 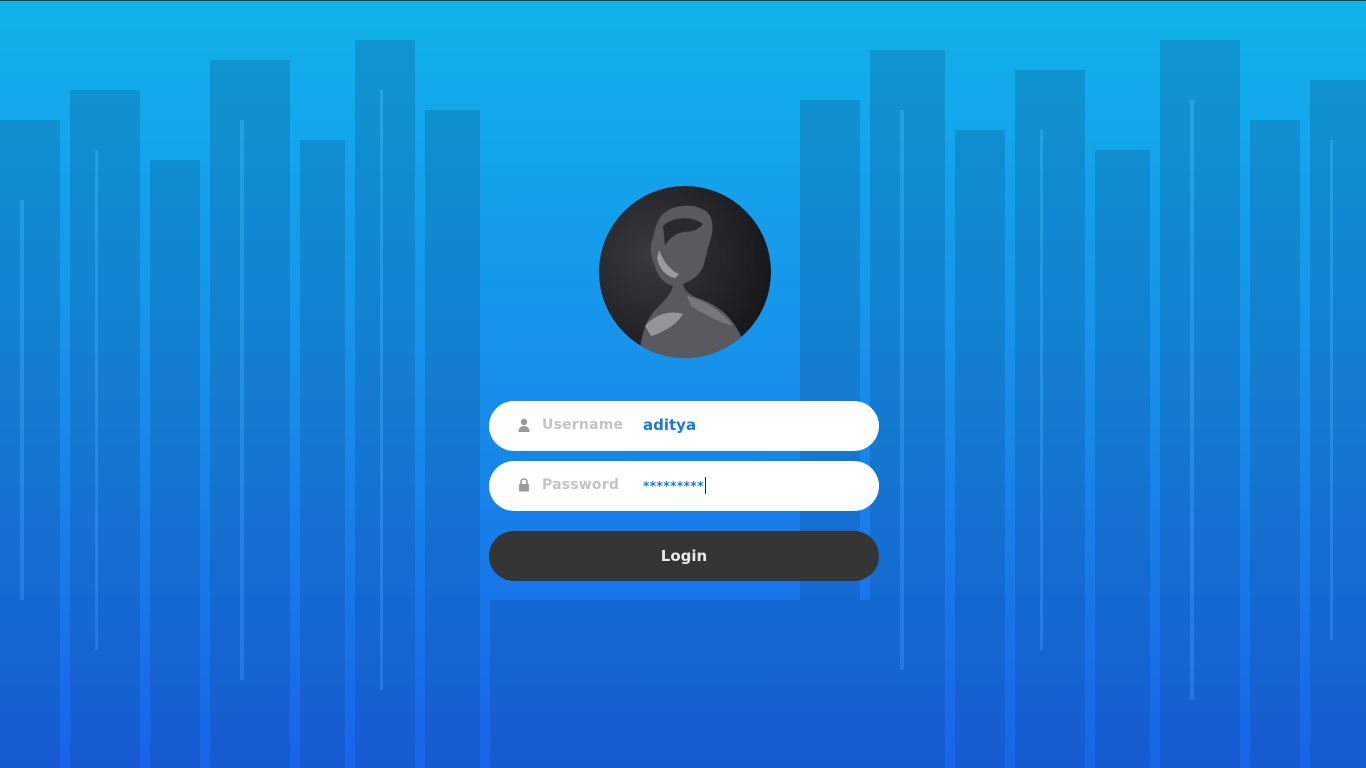 What do you see at coordinates (694, 281) in the screenshot?
I see `profile-photo` at bounding box center [694, 281].